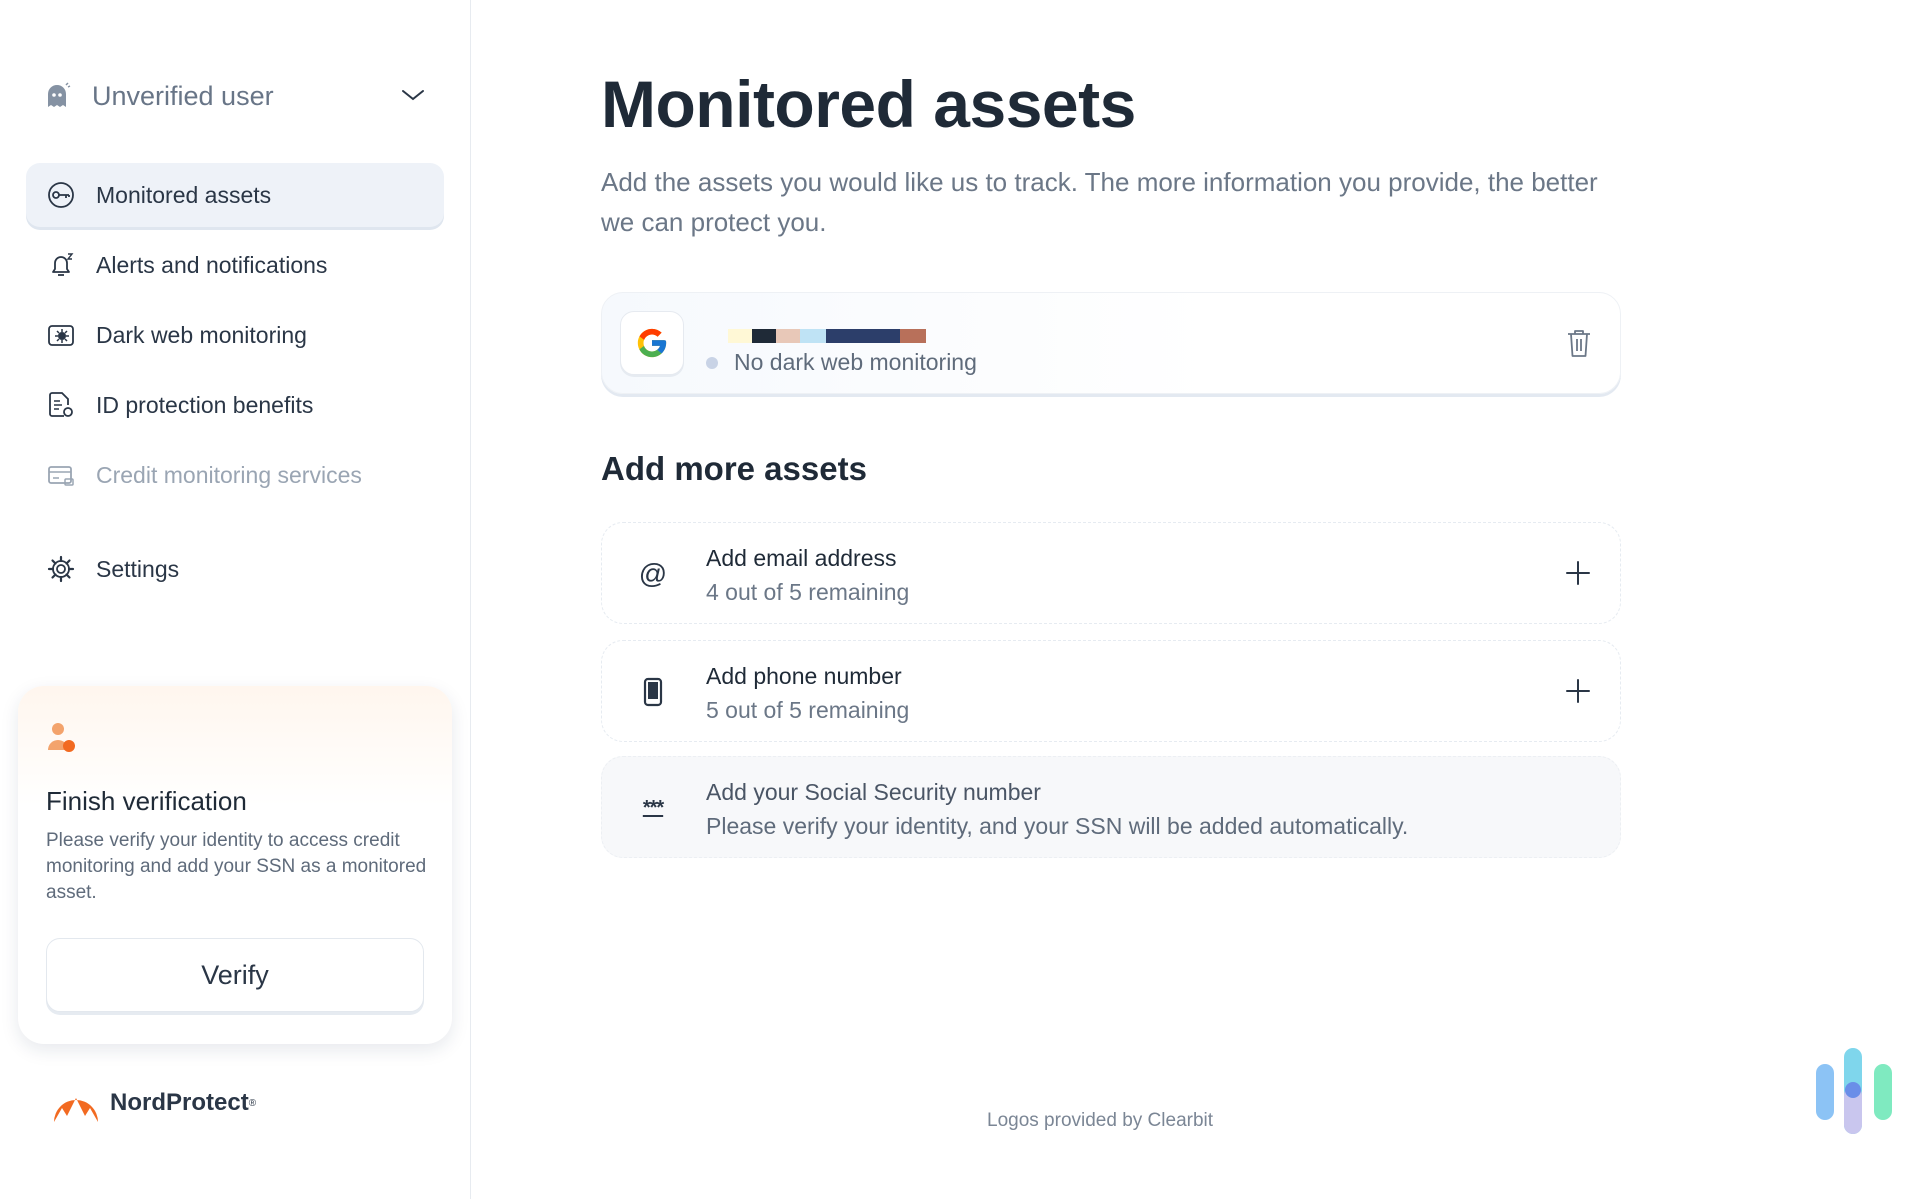  Describe the element at coordinates (137, 569) in the screenshot. I see `sidebar-item-label: Settings` at that location.